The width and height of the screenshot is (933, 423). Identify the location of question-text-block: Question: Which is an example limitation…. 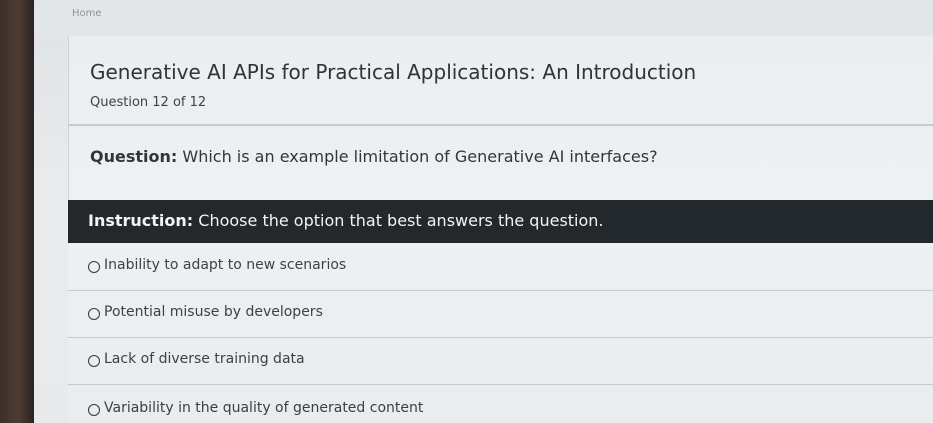
(374, 156).